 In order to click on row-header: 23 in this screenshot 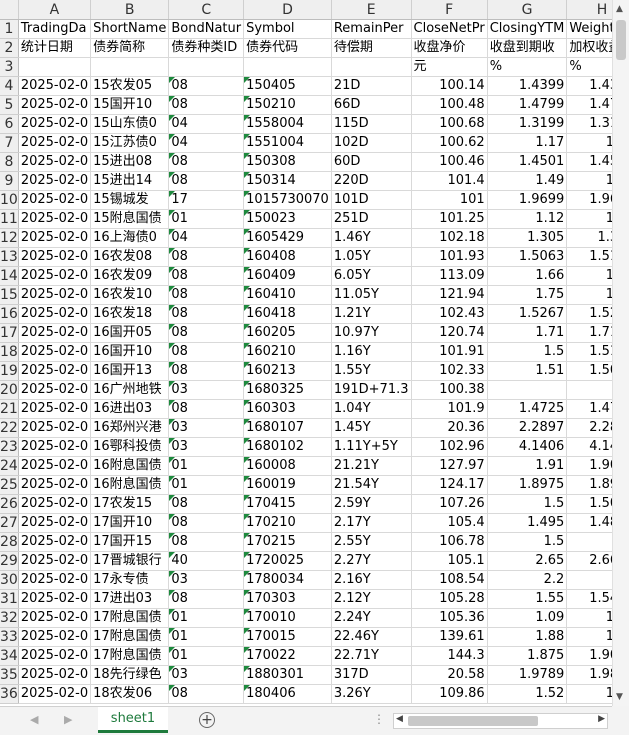, I will do `click(9, 447)`.